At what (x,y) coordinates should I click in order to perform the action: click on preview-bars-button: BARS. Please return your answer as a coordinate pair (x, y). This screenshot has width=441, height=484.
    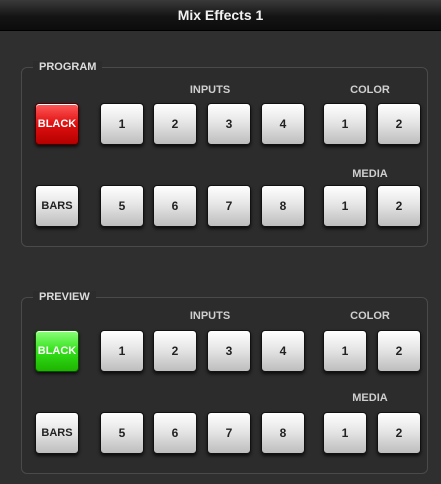
    Looking at the image, I should click on (57, 433).